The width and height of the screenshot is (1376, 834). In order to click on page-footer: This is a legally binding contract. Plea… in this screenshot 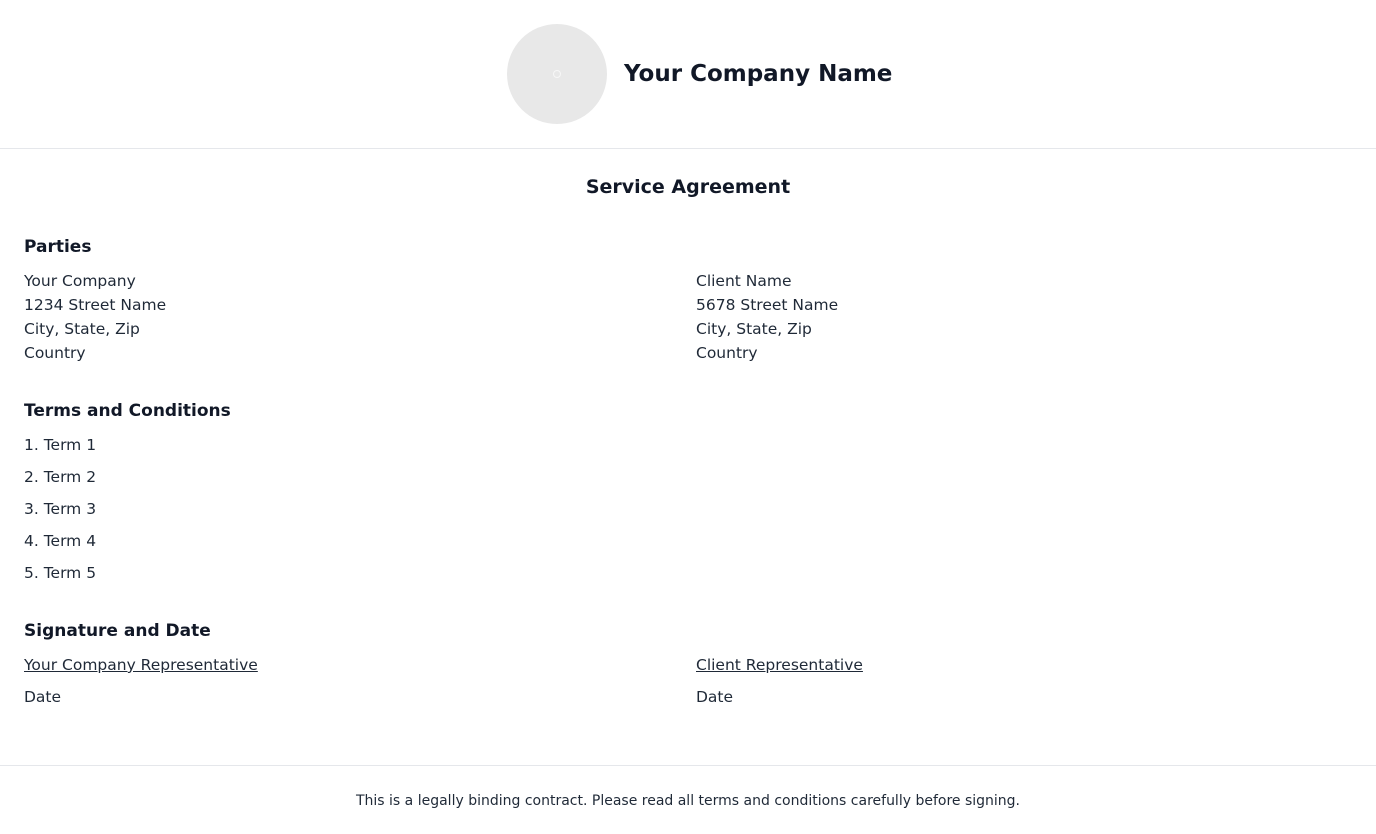, I will do `click(688, 799)`.